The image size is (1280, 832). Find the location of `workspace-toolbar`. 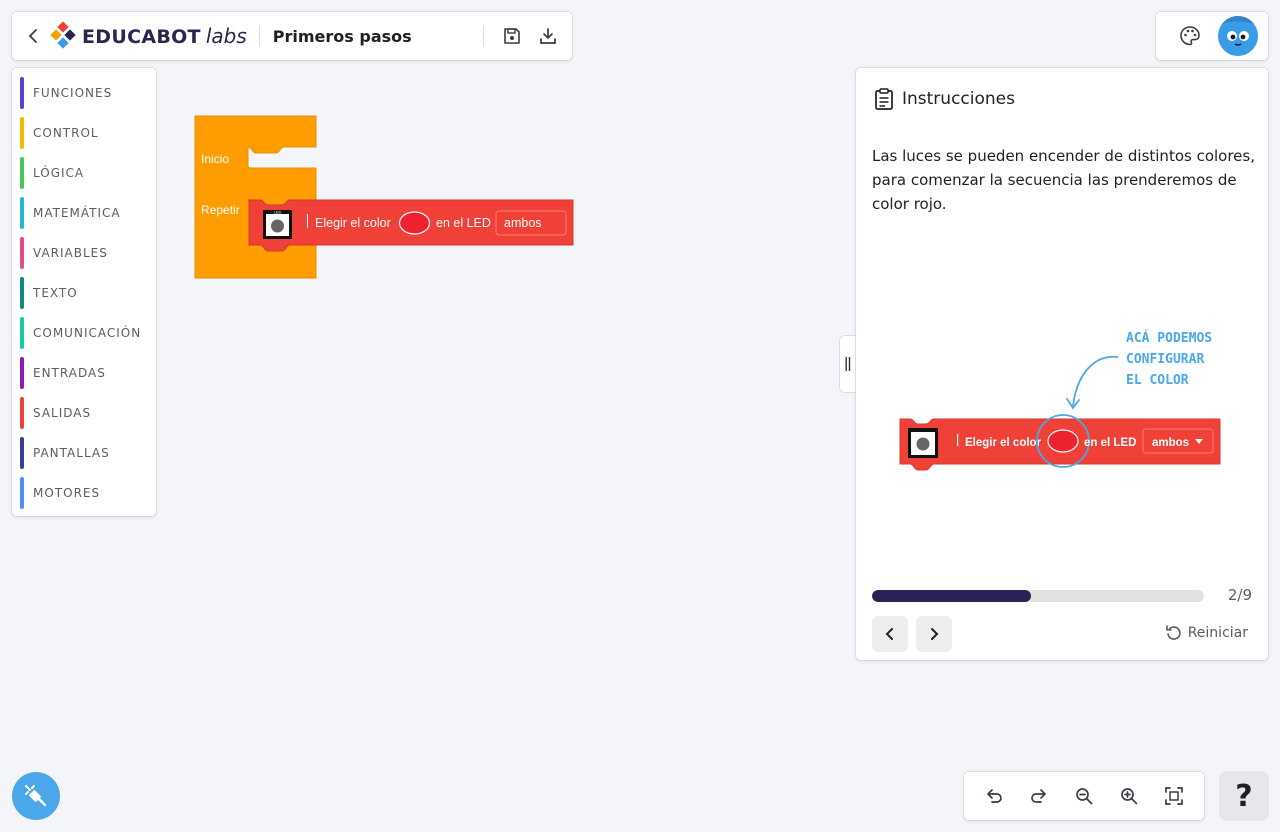

workspace-toolbar is located at coordinates (1084, 796).